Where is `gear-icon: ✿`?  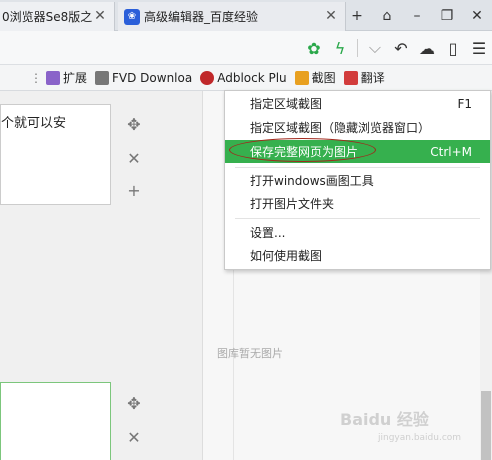 gear-icon: ✿ is located at coordinates (314, 48).